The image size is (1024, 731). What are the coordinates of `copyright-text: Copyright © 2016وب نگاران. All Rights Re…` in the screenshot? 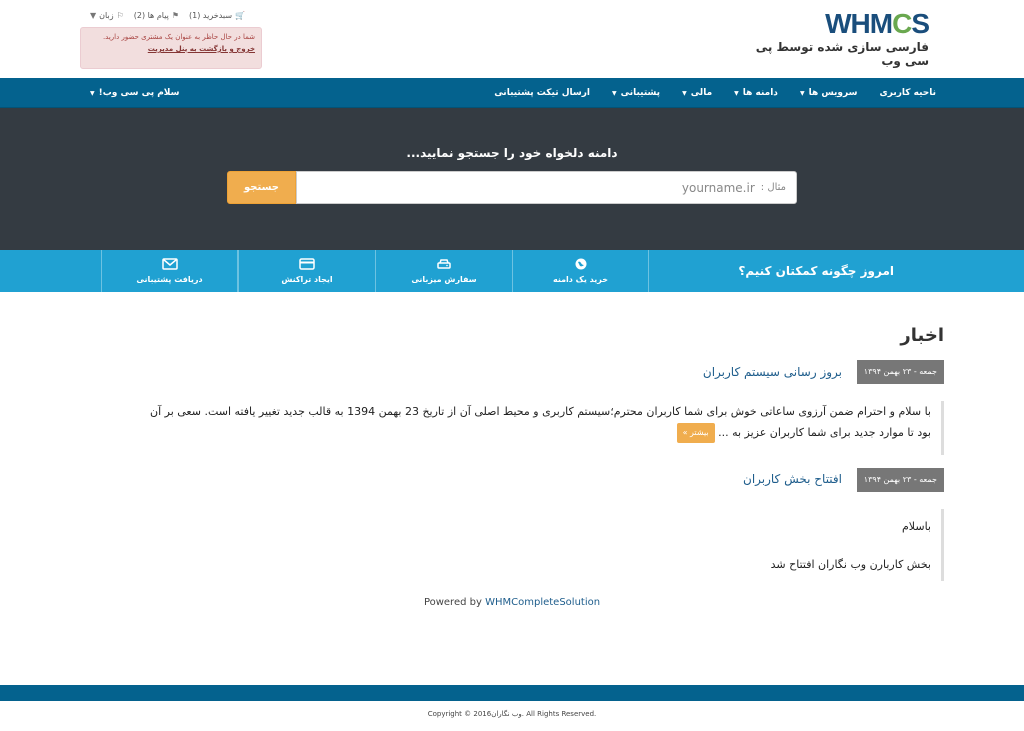 It's located at (512, 714).